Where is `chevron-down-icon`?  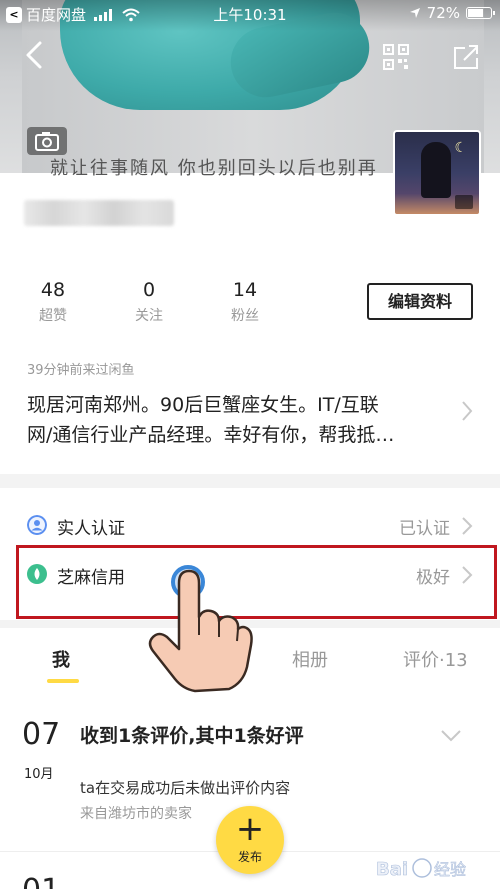 chevron-down-icon is located at coordinates (451, 736).